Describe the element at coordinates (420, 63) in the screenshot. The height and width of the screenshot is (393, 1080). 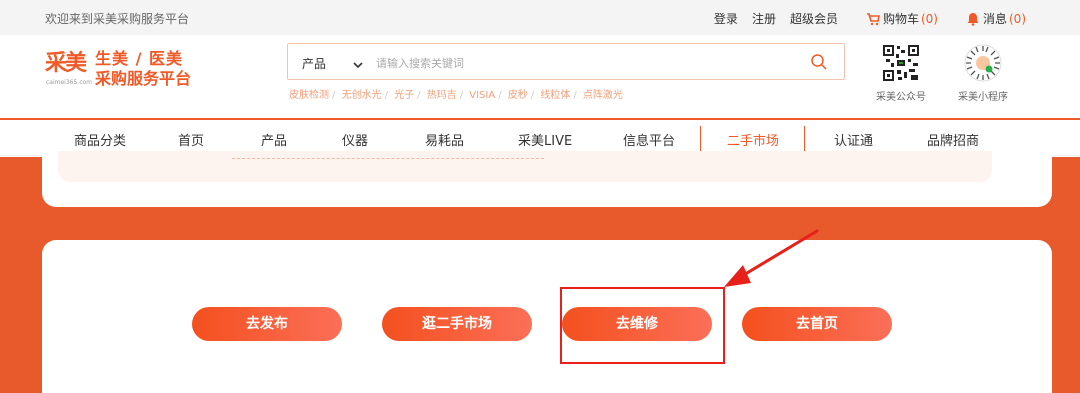
I see `search-input: 请输入搜索关键词` at that location.